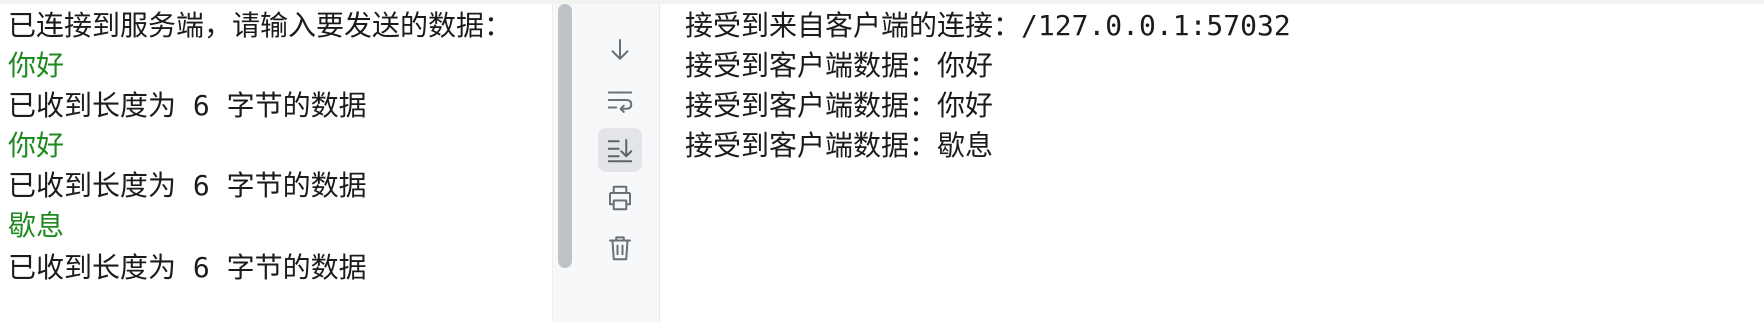  I want to click on scrollbar-thumb, so click(565, 136).